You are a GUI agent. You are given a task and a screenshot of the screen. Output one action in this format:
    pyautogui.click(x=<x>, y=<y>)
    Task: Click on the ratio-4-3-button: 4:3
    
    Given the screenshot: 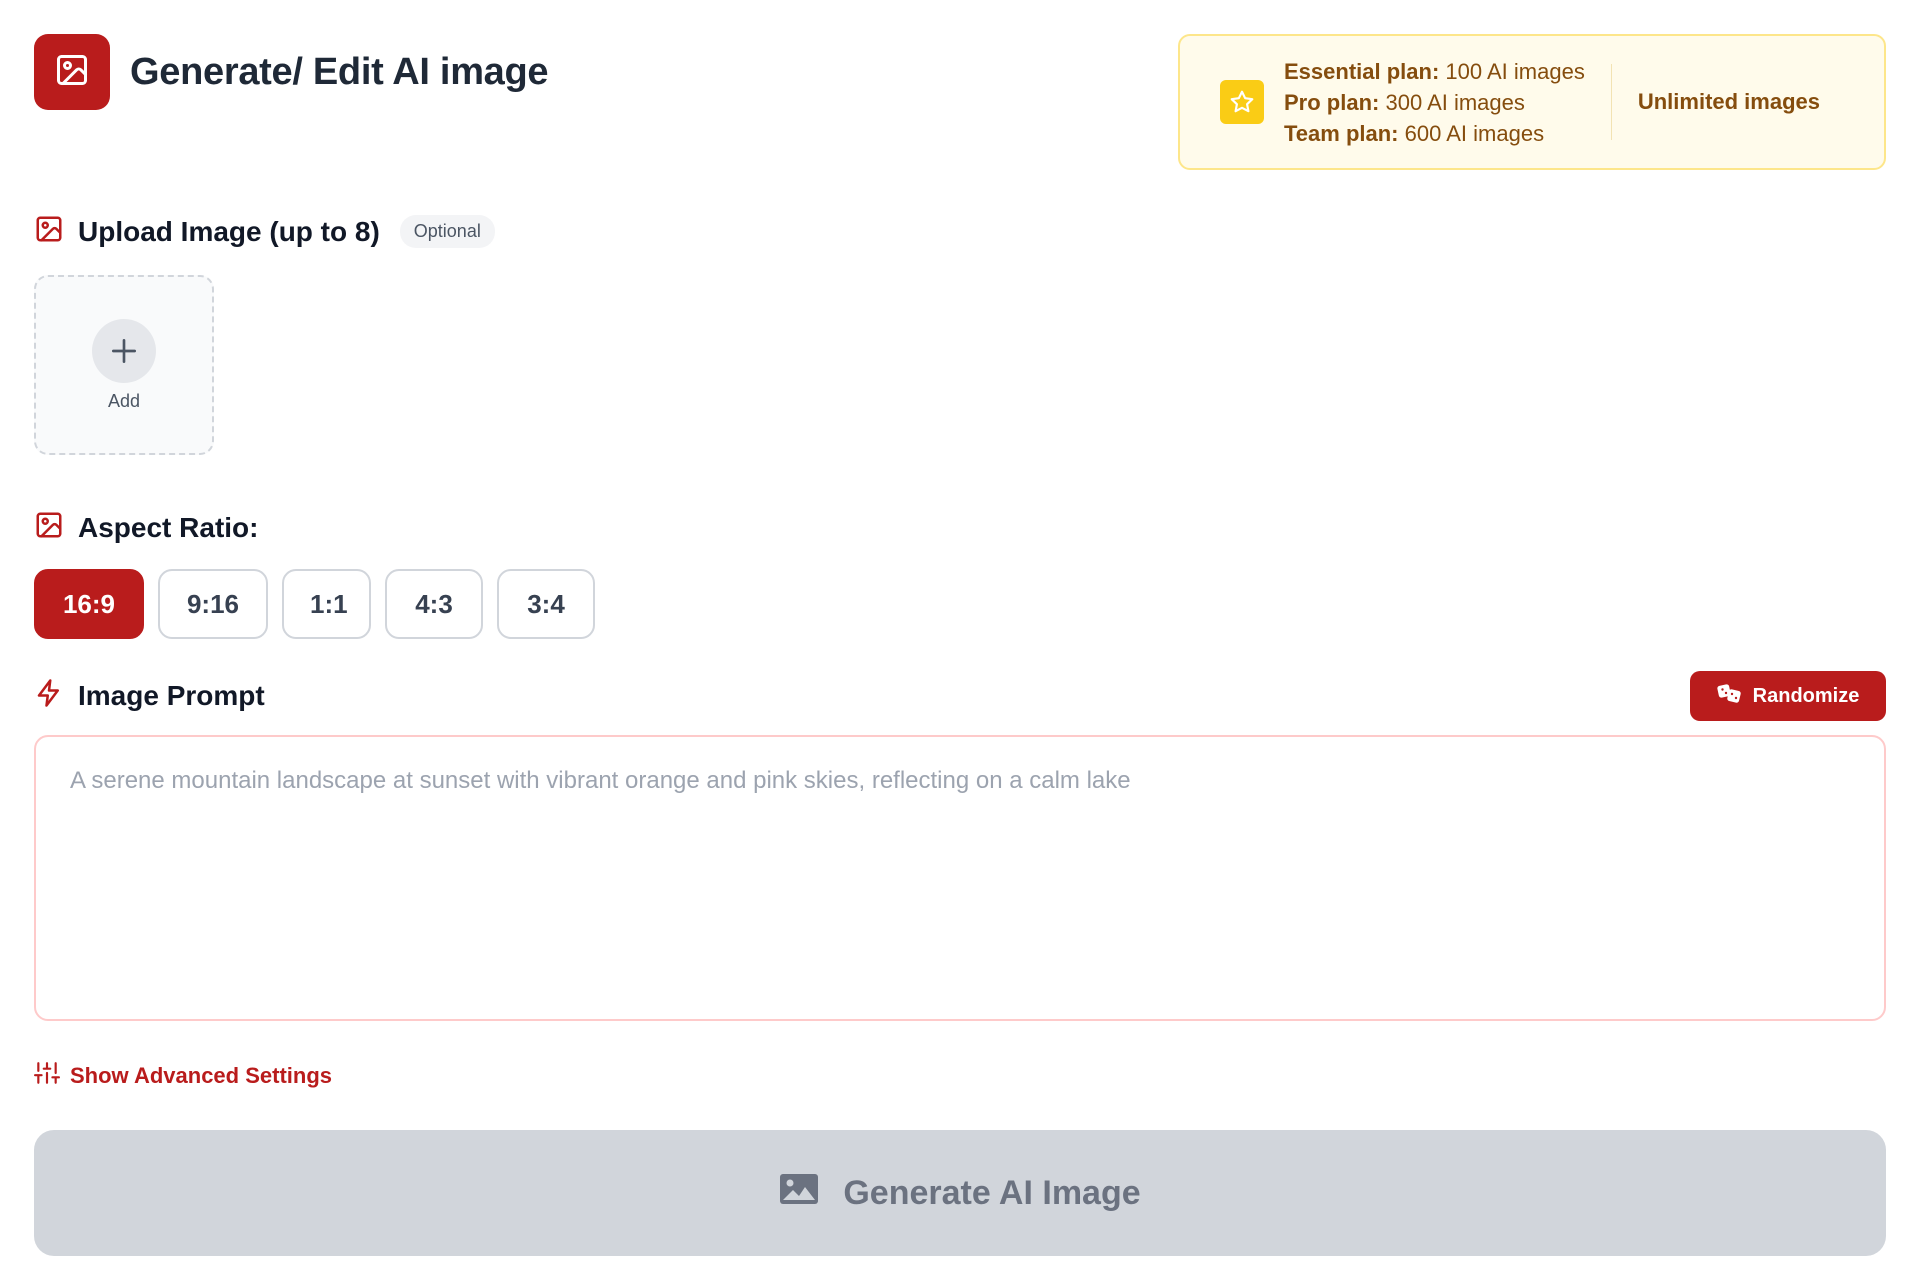 What is the action you would take?
    pyautogui.click(x=434, y=604)
    